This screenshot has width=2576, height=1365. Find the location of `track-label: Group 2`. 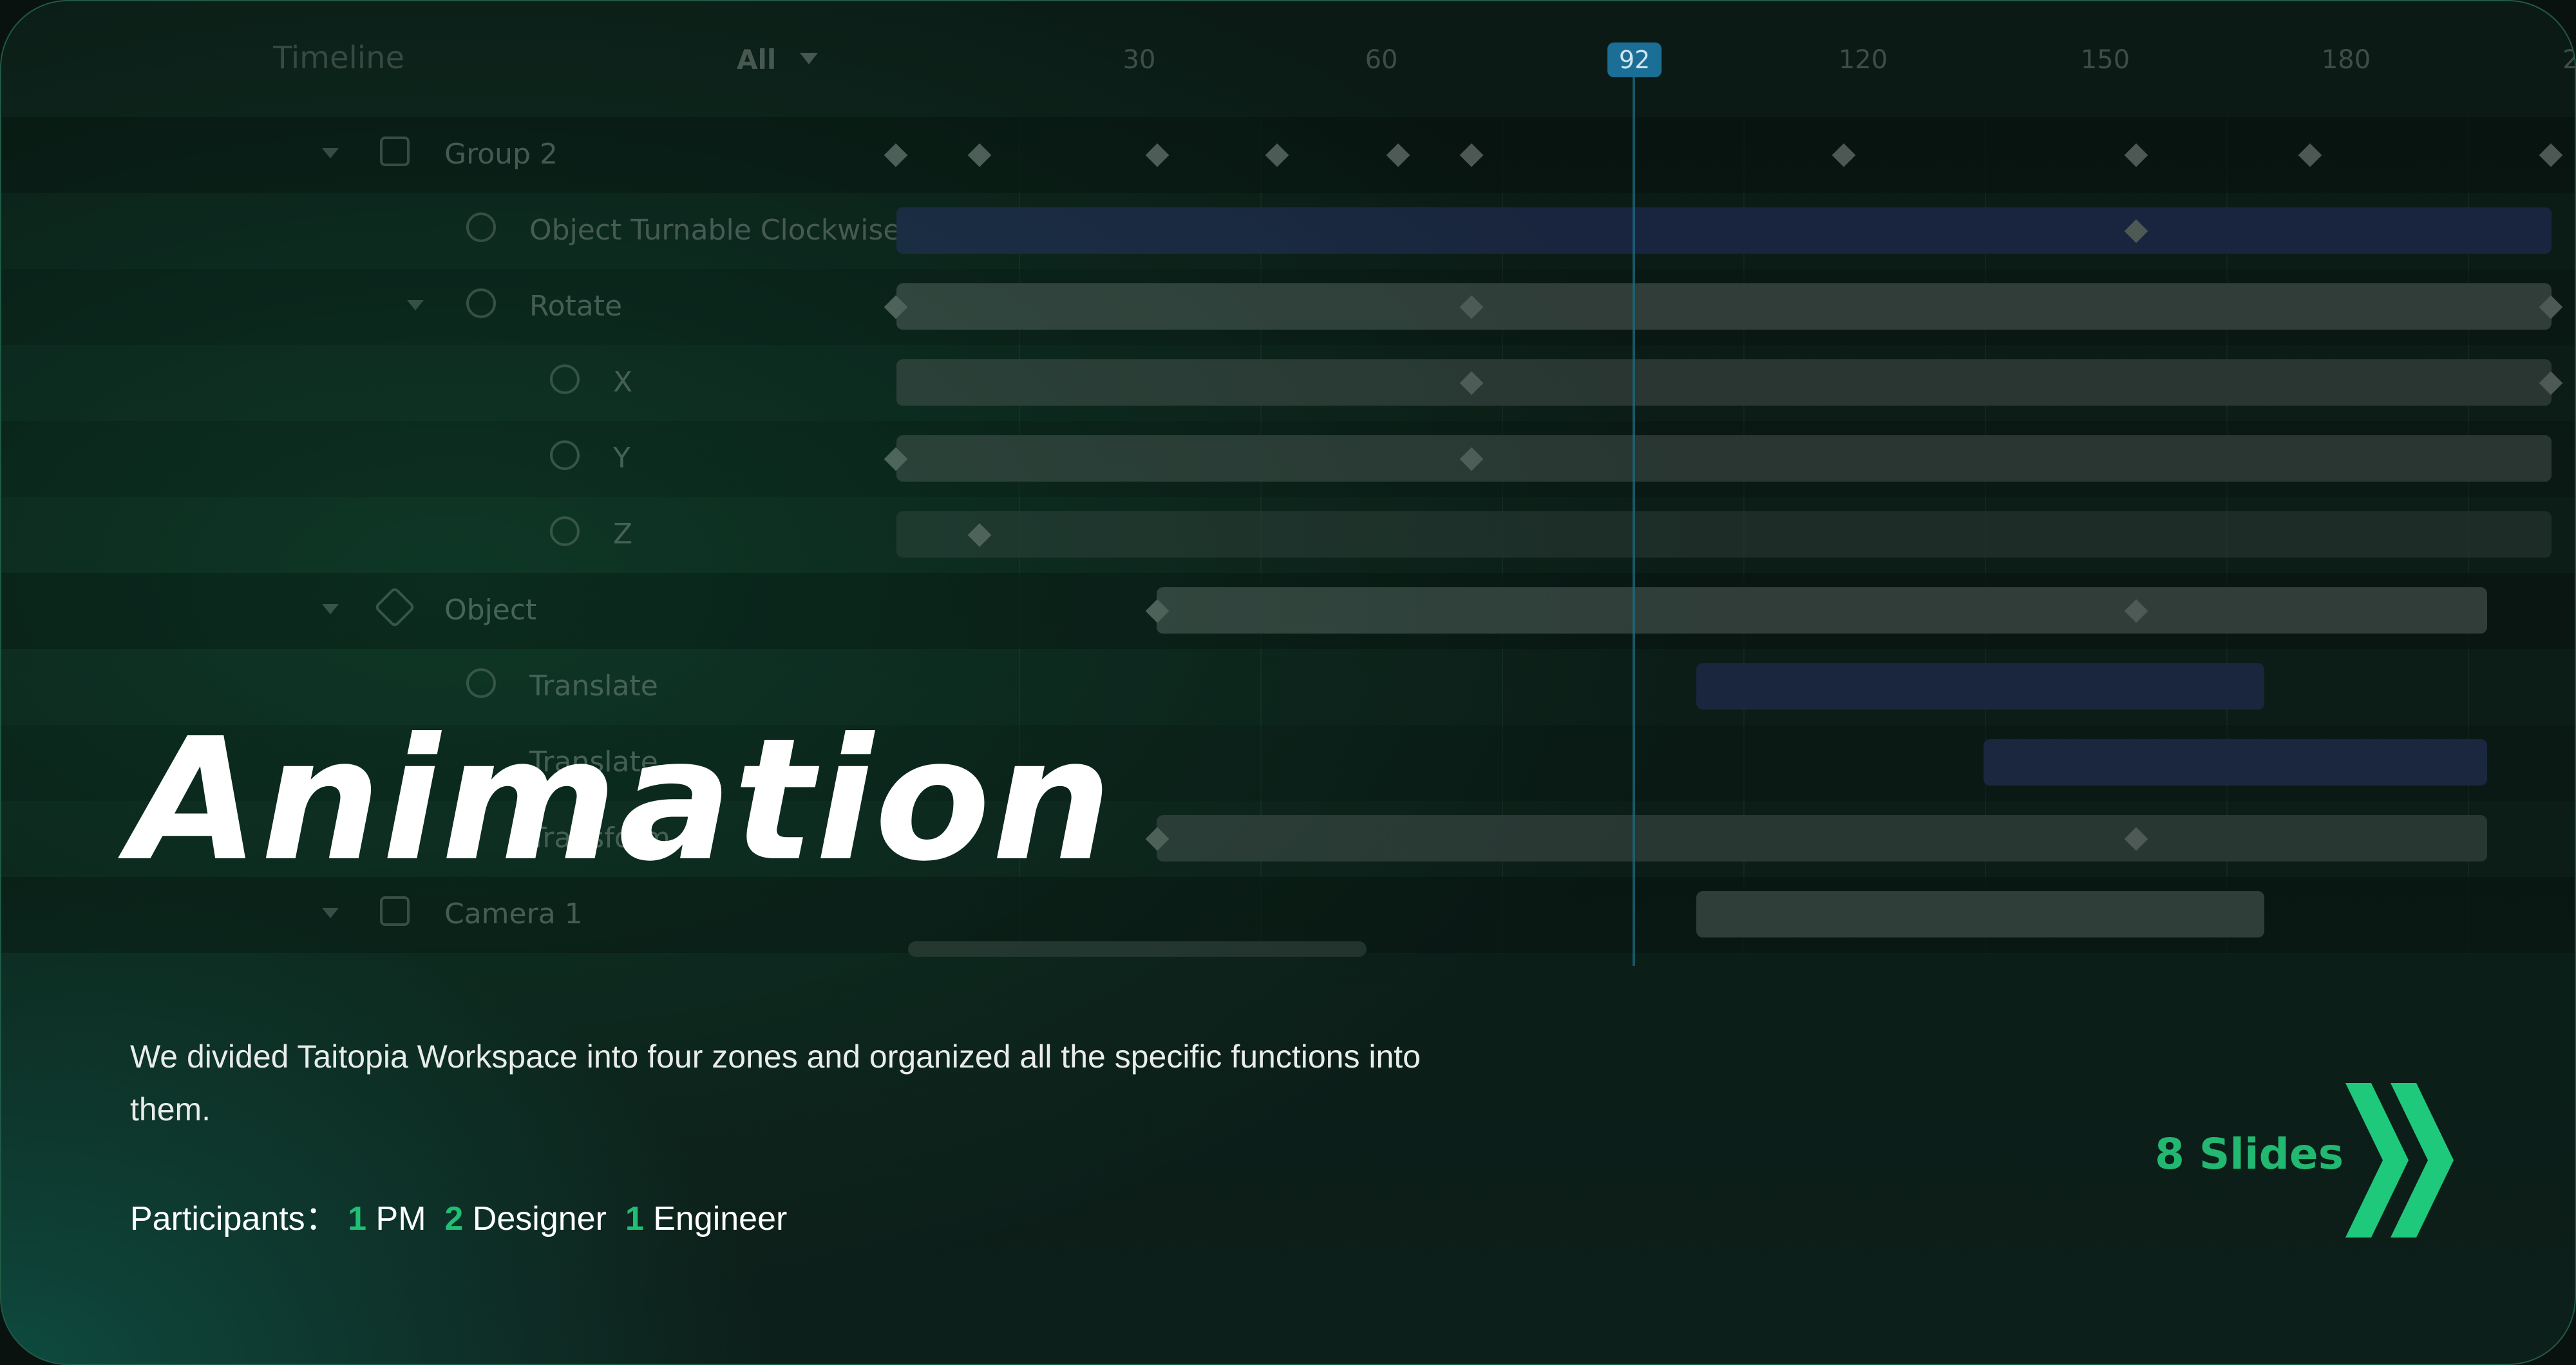

track-label: Group 2 is located at coordinates (501, 154).